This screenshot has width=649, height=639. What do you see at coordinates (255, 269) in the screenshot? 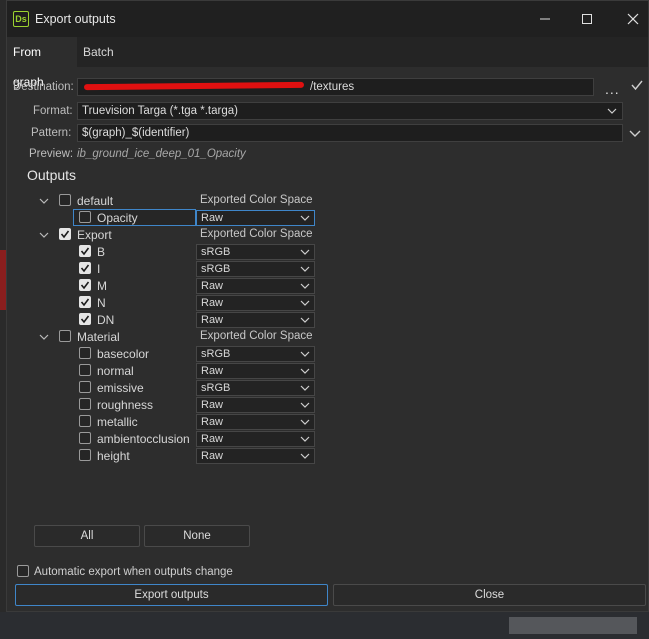
I see `color-space-select-i: sRGB` at bounding box center [255, 269].